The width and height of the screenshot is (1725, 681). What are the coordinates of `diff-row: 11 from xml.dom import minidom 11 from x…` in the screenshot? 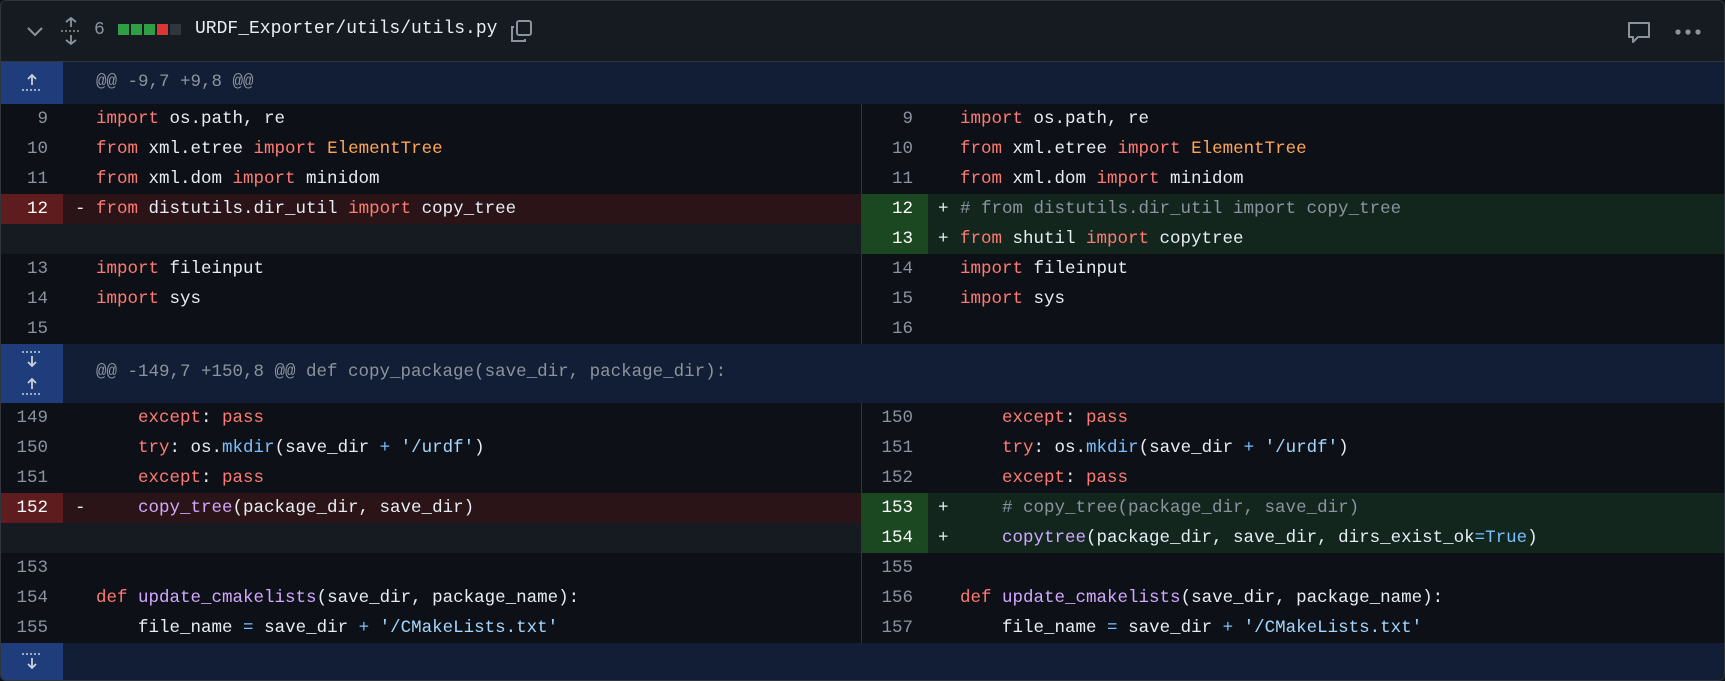 It's located at (862, 179).